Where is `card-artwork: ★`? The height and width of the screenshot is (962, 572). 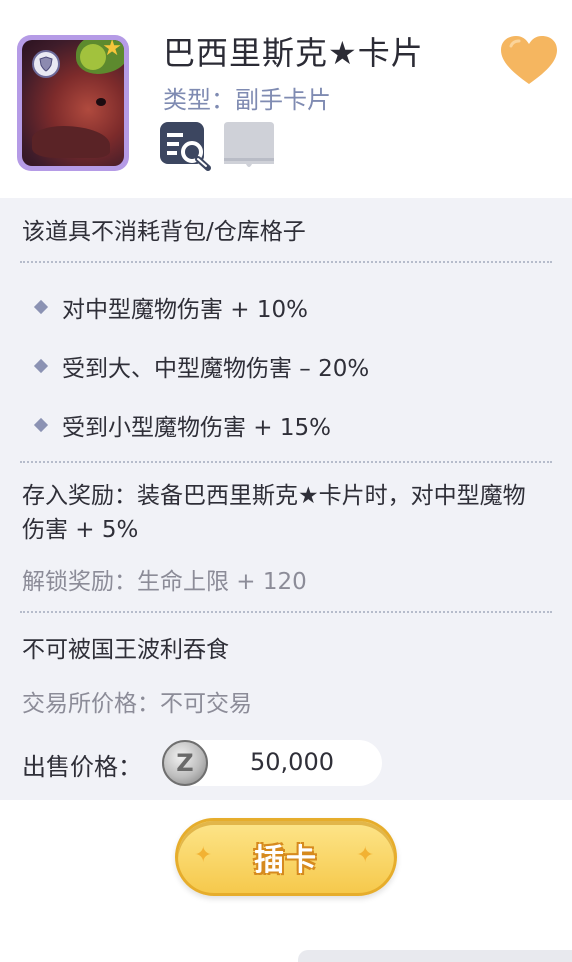 card-artwork: ★ is located at coordinates (73, 103).